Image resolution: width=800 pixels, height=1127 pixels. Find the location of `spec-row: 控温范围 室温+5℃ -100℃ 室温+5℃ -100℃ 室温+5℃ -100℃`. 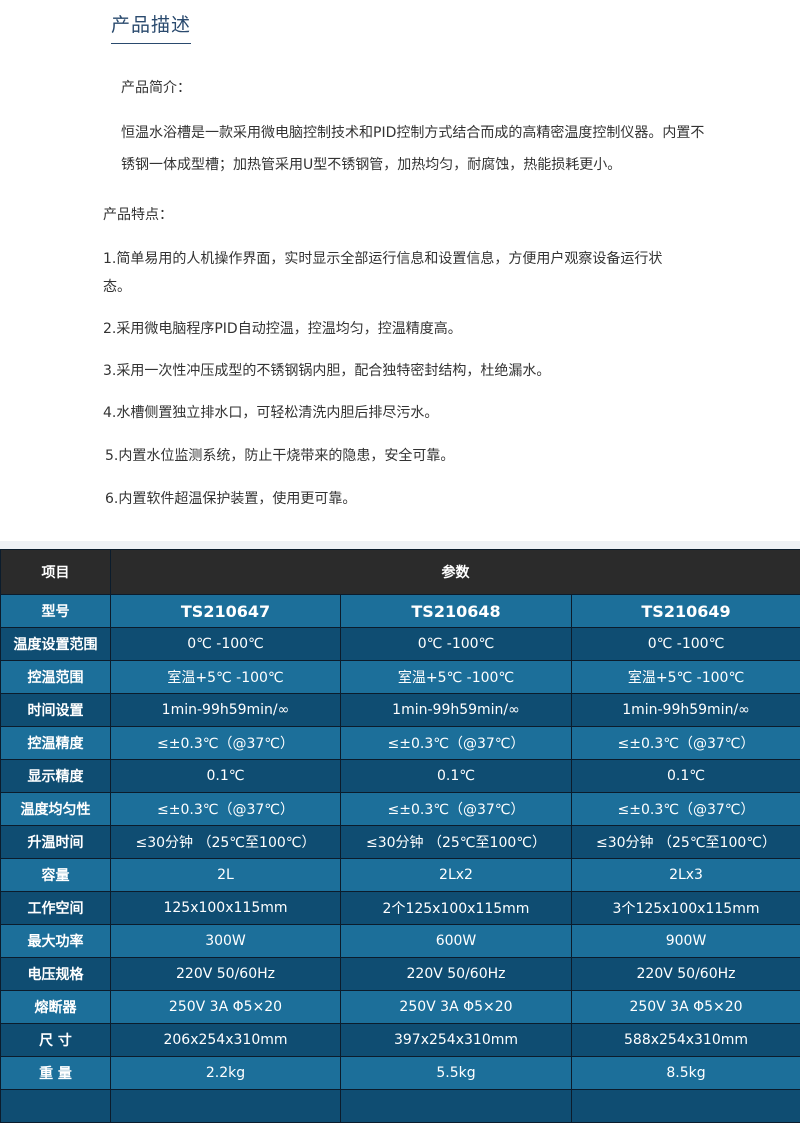

spec-row: 控温范围 室温+5℃ -100℃ 室温+5℃ -100℃ 室温+5℃ -100℃ is located at coordinates (400, 677).